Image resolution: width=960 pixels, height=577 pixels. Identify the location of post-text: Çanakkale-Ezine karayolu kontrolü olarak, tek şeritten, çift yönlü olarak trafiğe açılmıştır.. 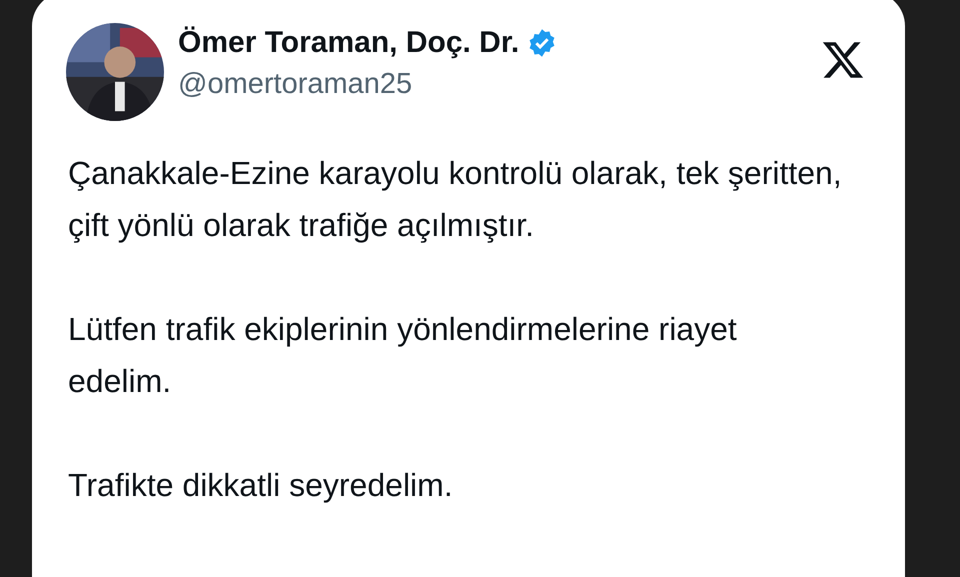
(455, 199).